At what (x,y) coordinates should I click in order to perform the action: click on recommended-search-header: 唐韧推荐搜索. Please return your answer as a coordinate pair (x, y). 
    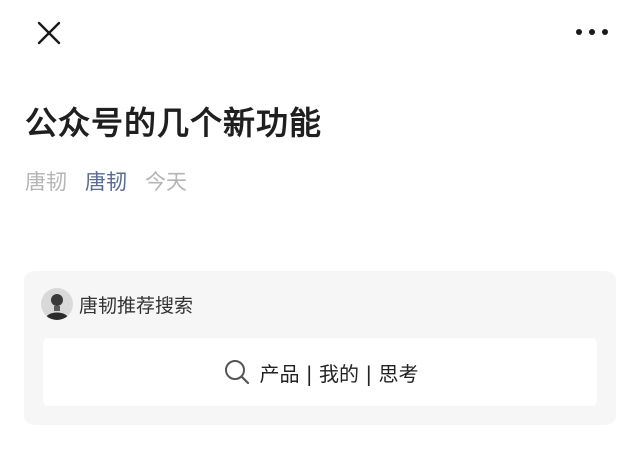
    Looking at the image, I should click on (117, 304).